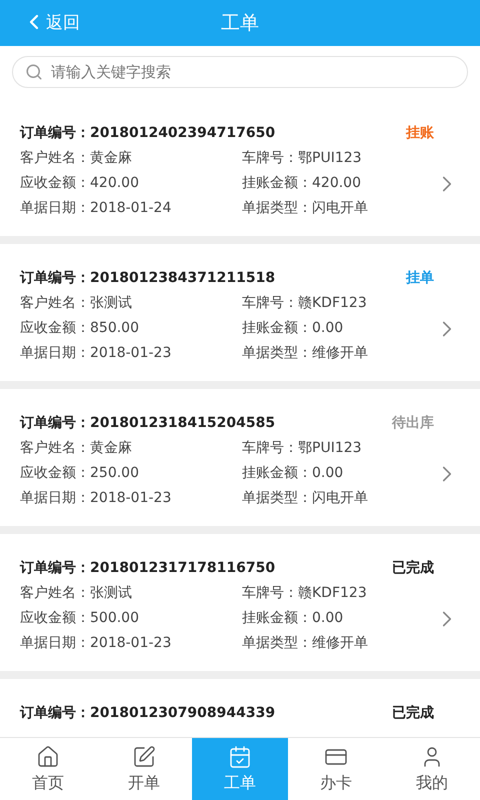 Image resolution: width=480 pixels, height=800 pixels. Describe the element at coordinates (131, 473) in the screenshot. I see `order-field: 应收金额：250.00` at that location.